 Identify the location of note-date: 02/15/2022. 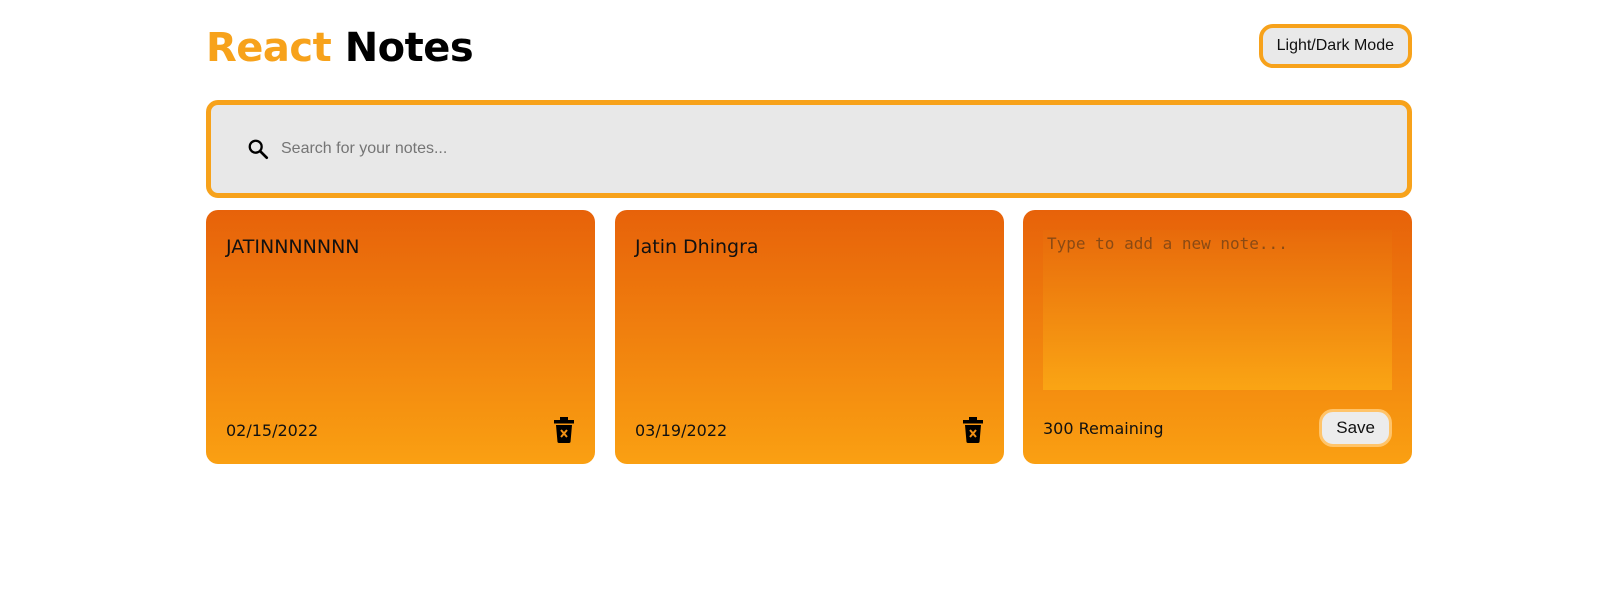
(272, 430).